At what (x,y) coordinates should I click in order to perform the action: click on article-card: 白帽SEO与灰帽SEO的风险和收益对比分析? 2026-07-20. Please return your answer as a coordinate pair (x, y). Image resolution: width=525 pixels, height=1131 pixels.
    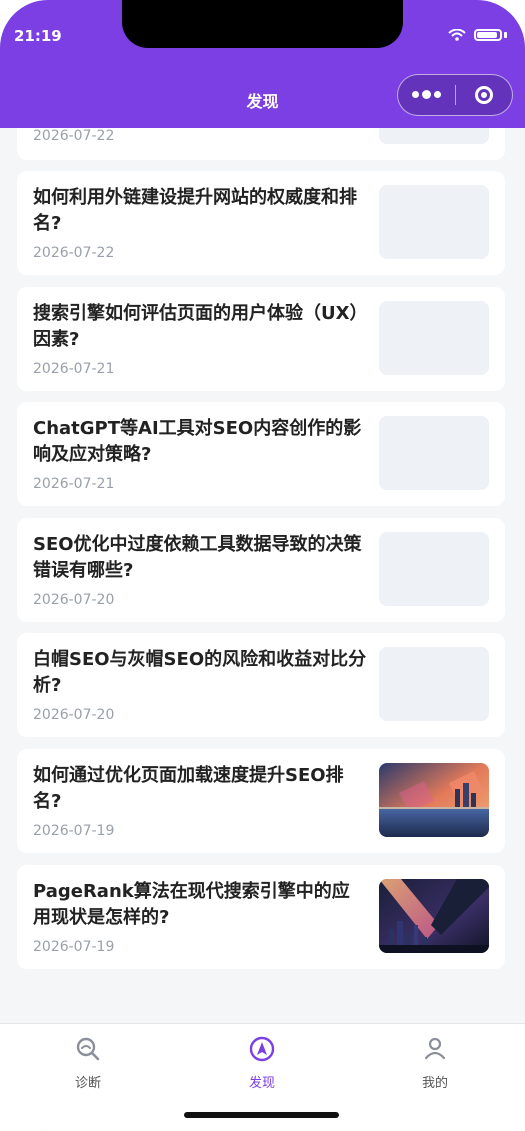
    Looking at the image, I should click on (261, 685).